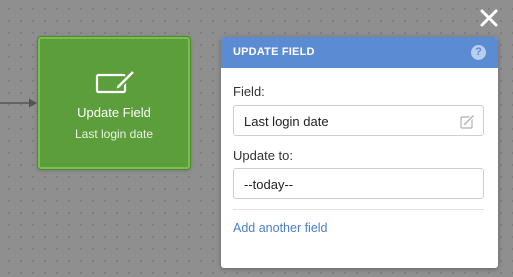  I want to click on help-icon: ?, so click(478, 52).